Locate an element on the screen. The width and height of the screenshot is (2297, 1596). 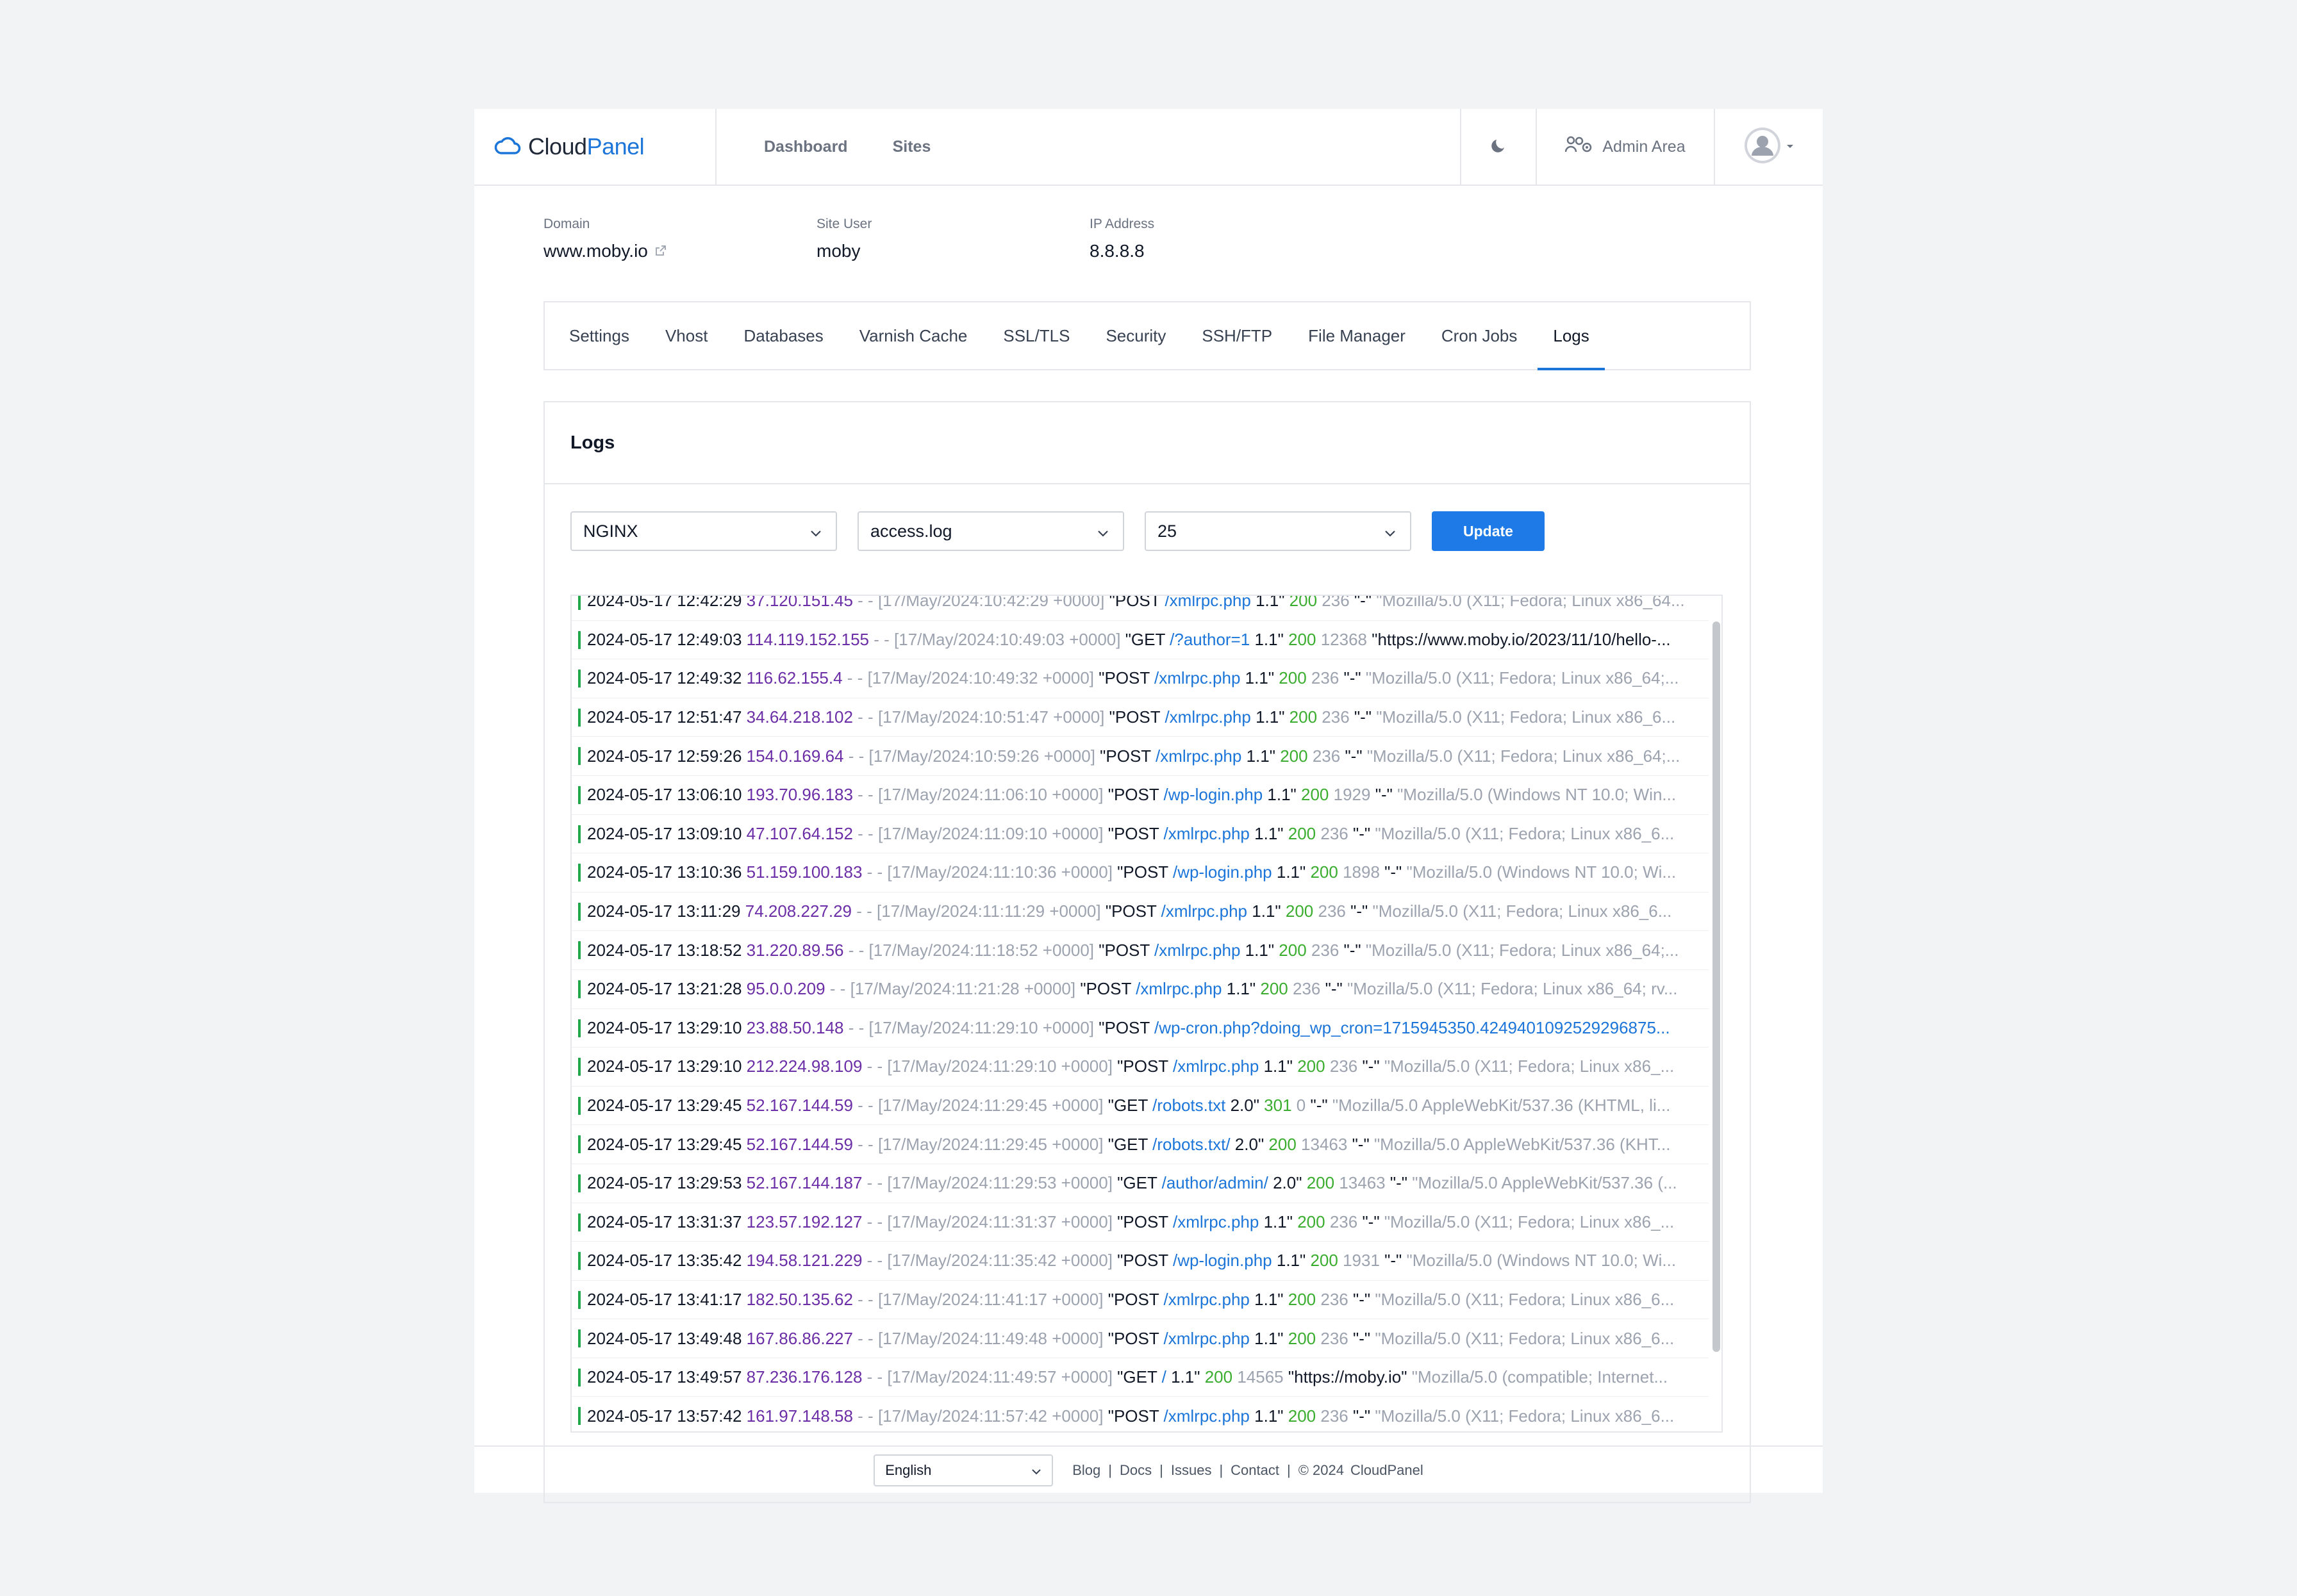
brand-logo: CloudPanel is located at coordinates (595, 147).